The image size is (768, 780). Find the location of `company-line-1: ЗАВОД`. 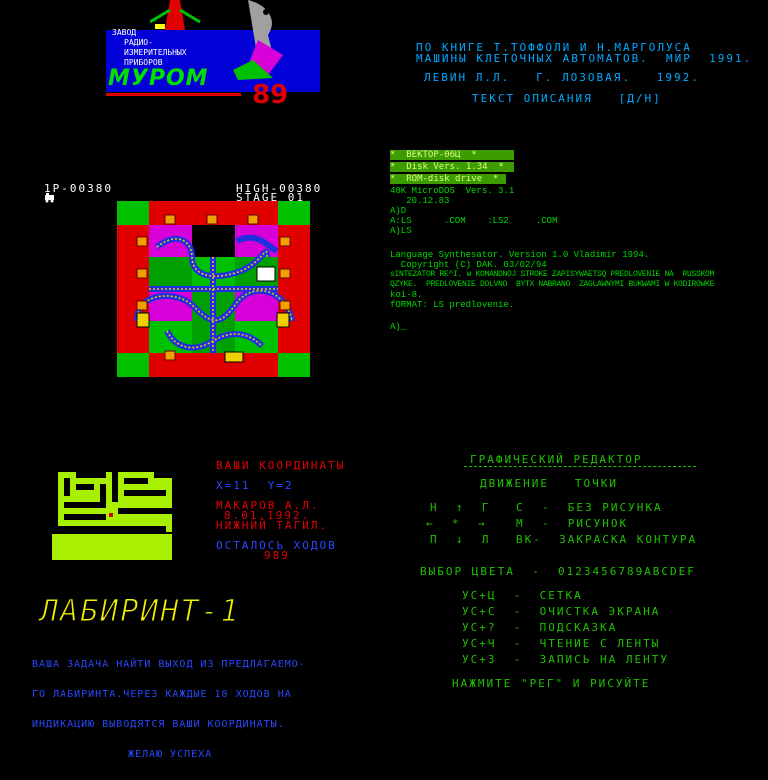

company-line-1: ЗАВОД is located at coordinates (124, 32).